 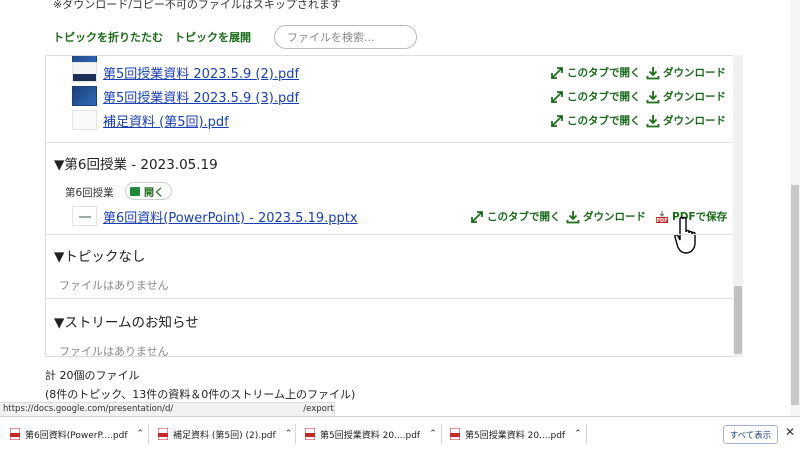 What do you see at coordinates (135, 191) in the screenshot?
I see `classroom-icon` at bounding box center [135, 191].